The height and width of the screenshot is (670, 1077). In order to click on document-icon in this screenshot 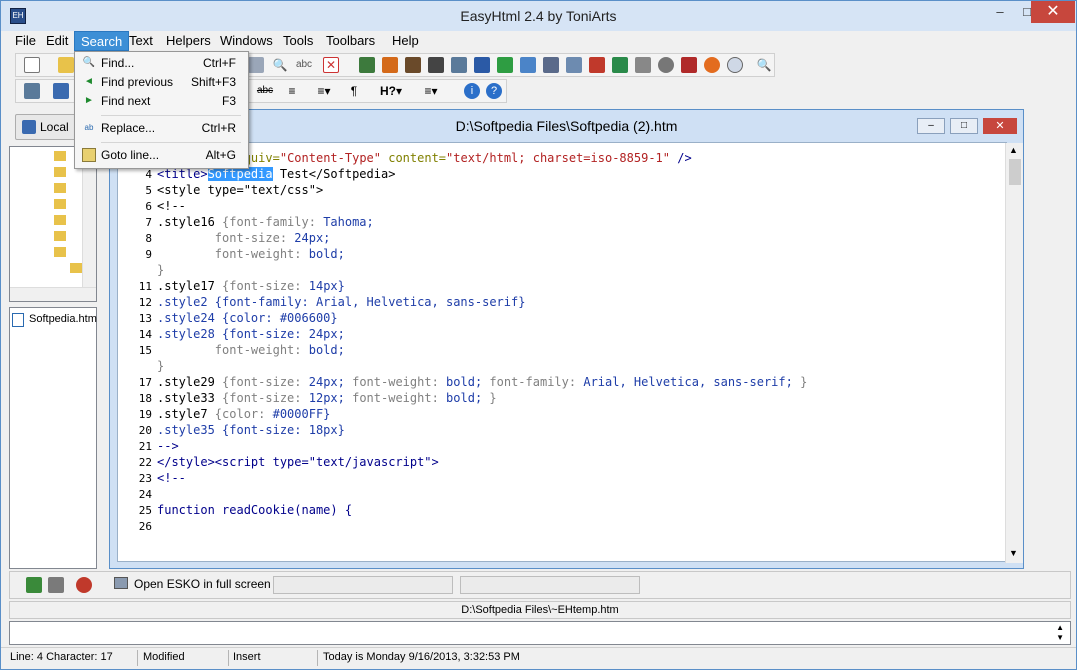, I will do `click(482, 65)`.